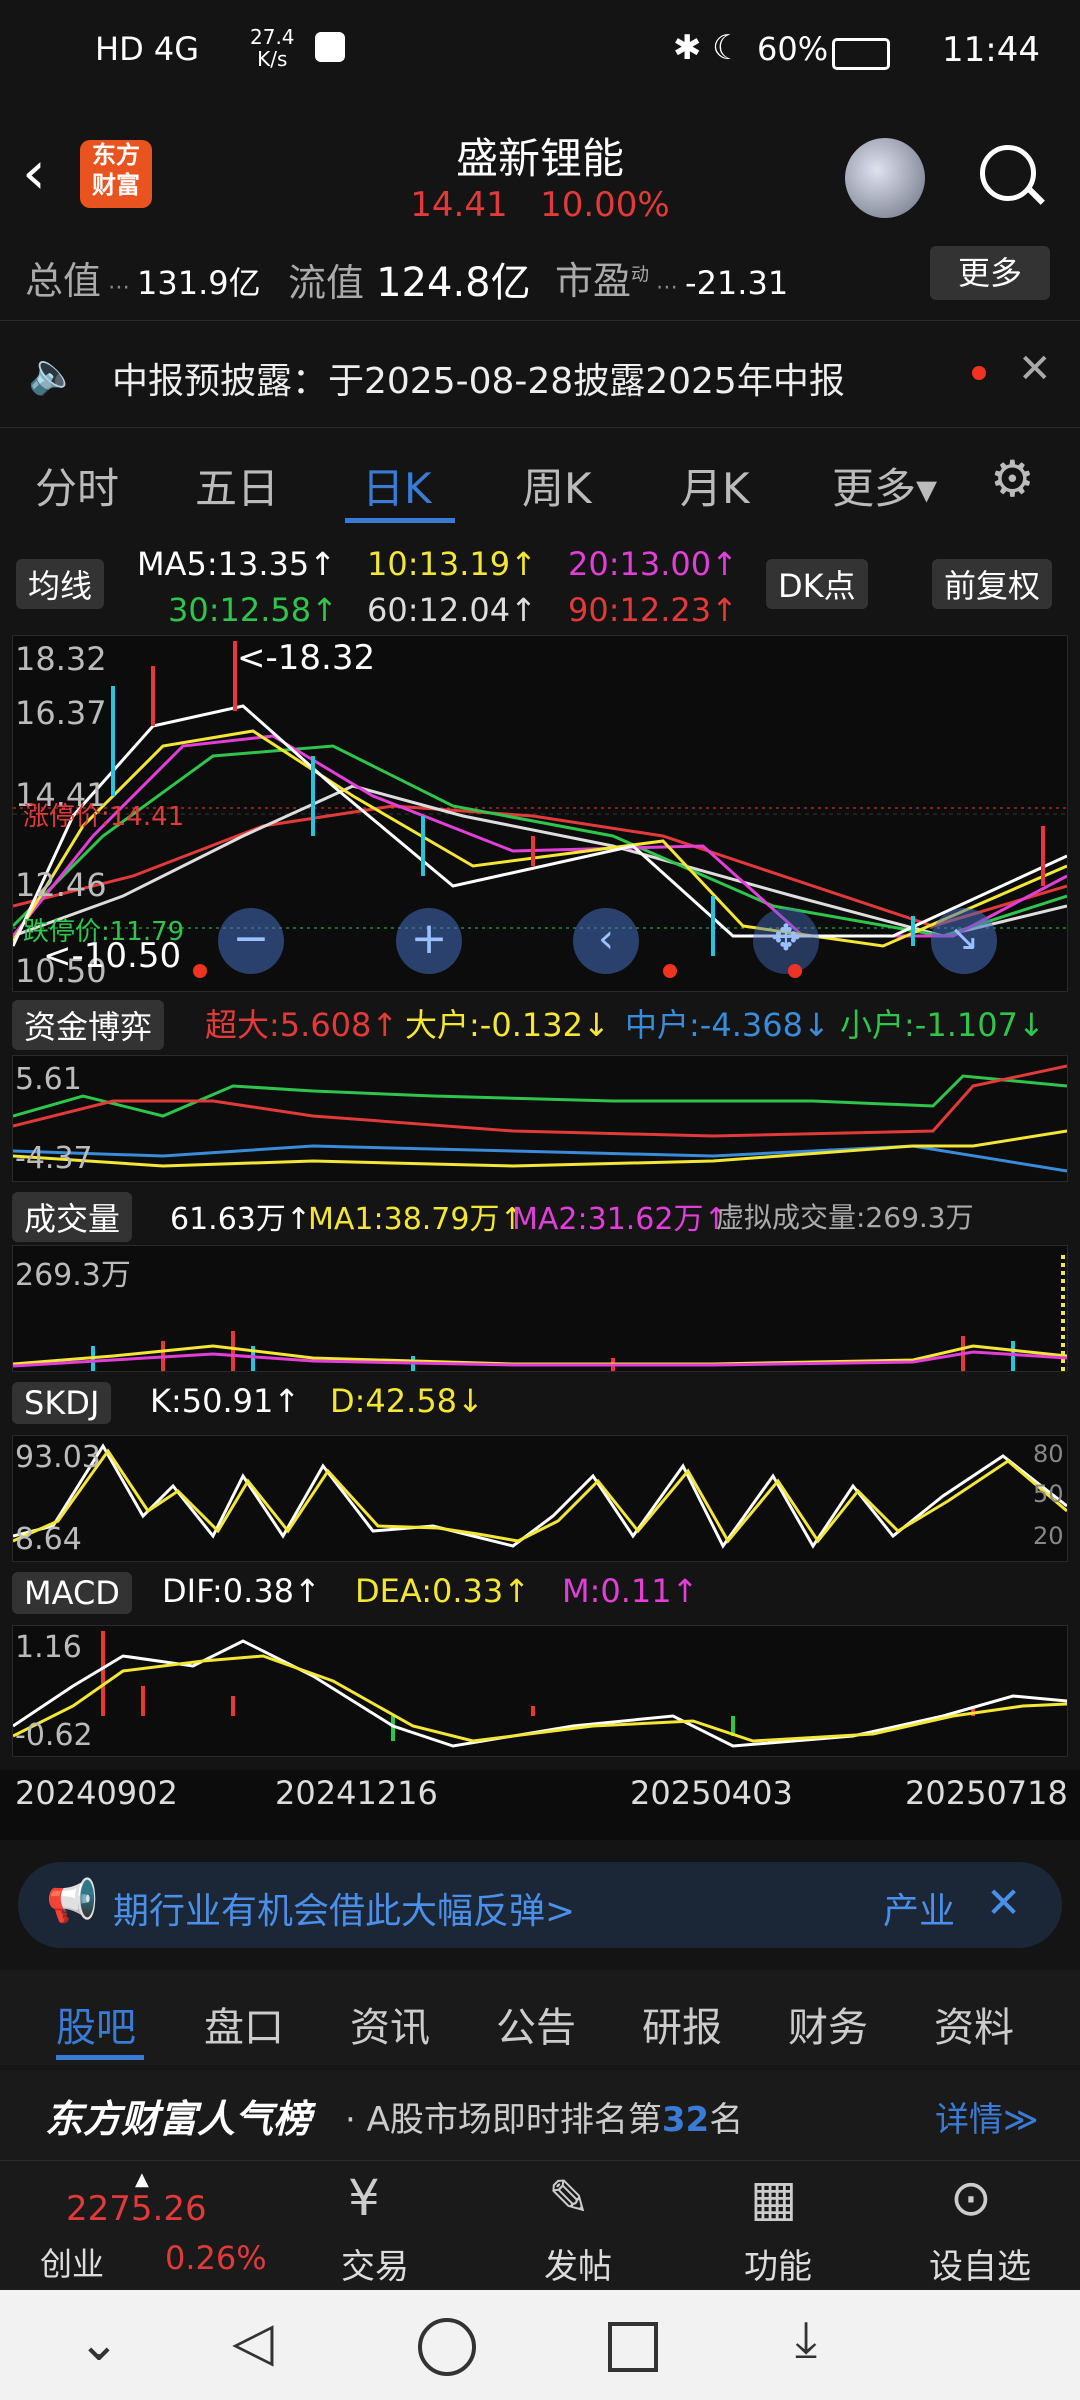  I want to click on fund-selector: 资金博弈, so click(88, 1025).